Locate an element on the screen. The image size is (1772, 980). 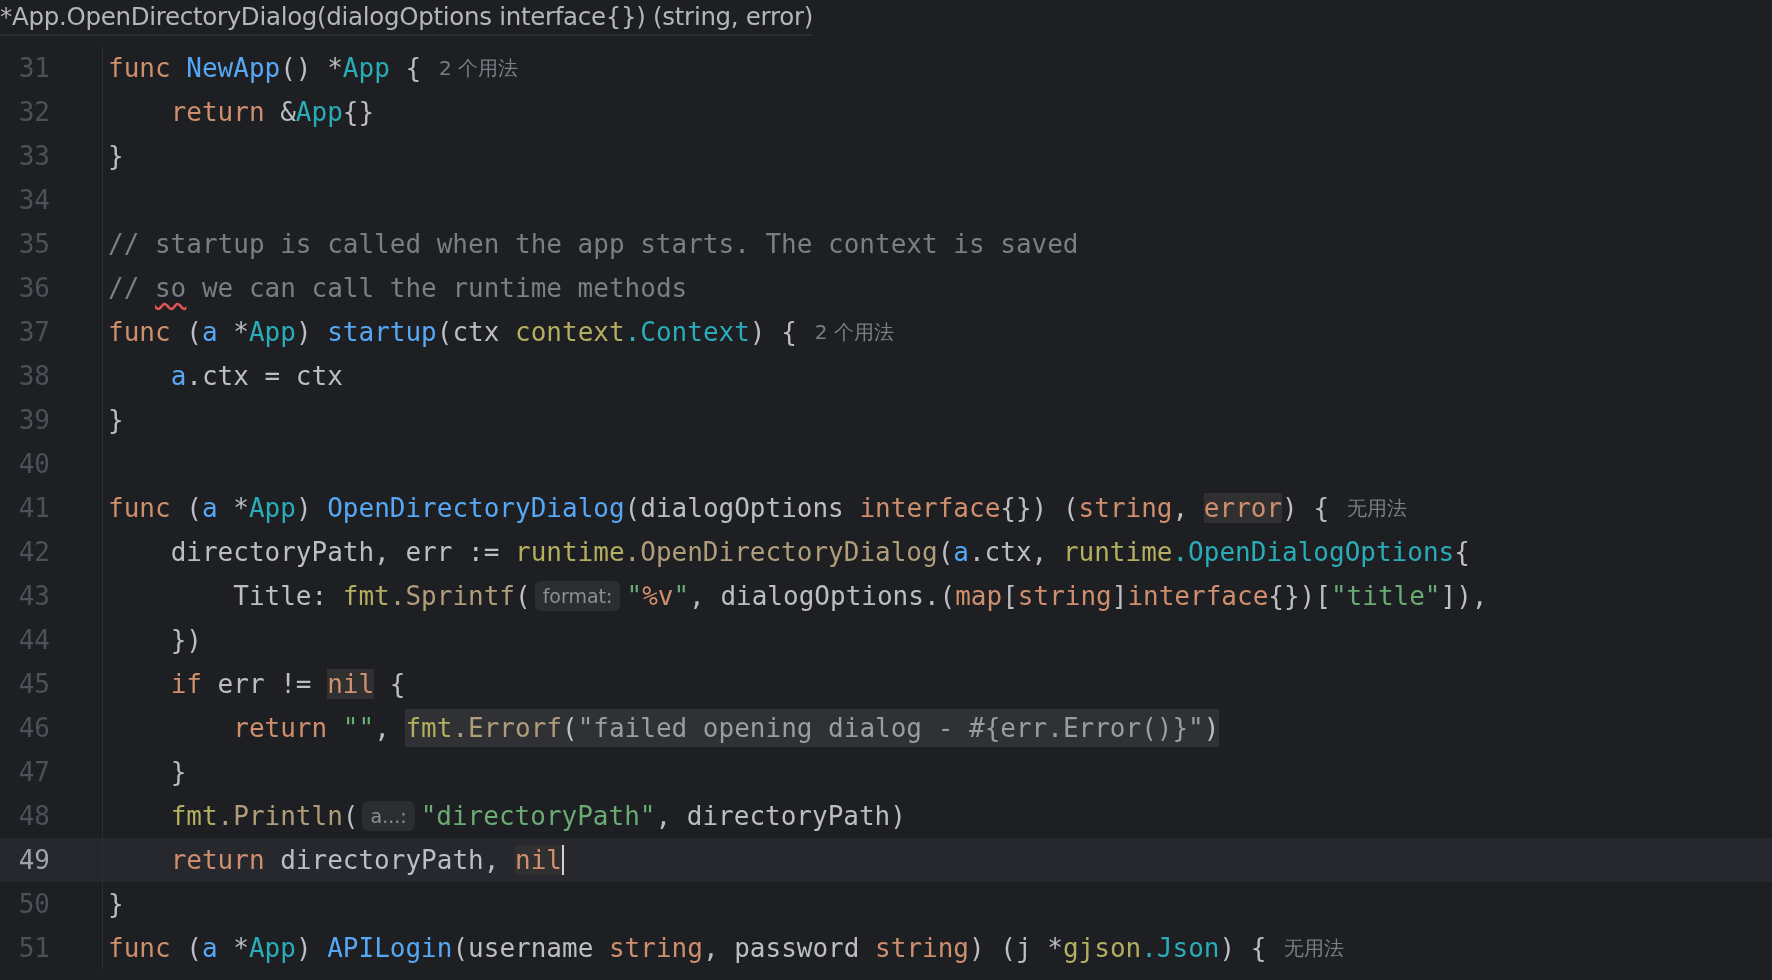
code-text: // startup is called when the app starts. The context is saved is located at coordinates (593, 244).